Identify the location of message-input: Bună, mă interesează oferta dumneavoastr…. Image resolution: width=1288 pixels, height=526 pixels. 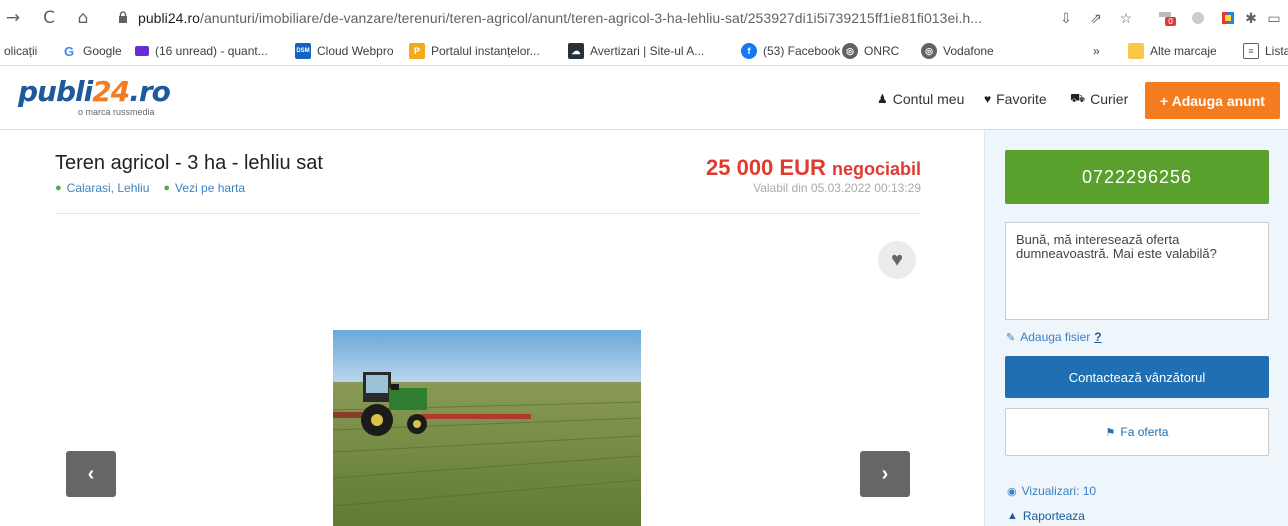
(1137, 271).